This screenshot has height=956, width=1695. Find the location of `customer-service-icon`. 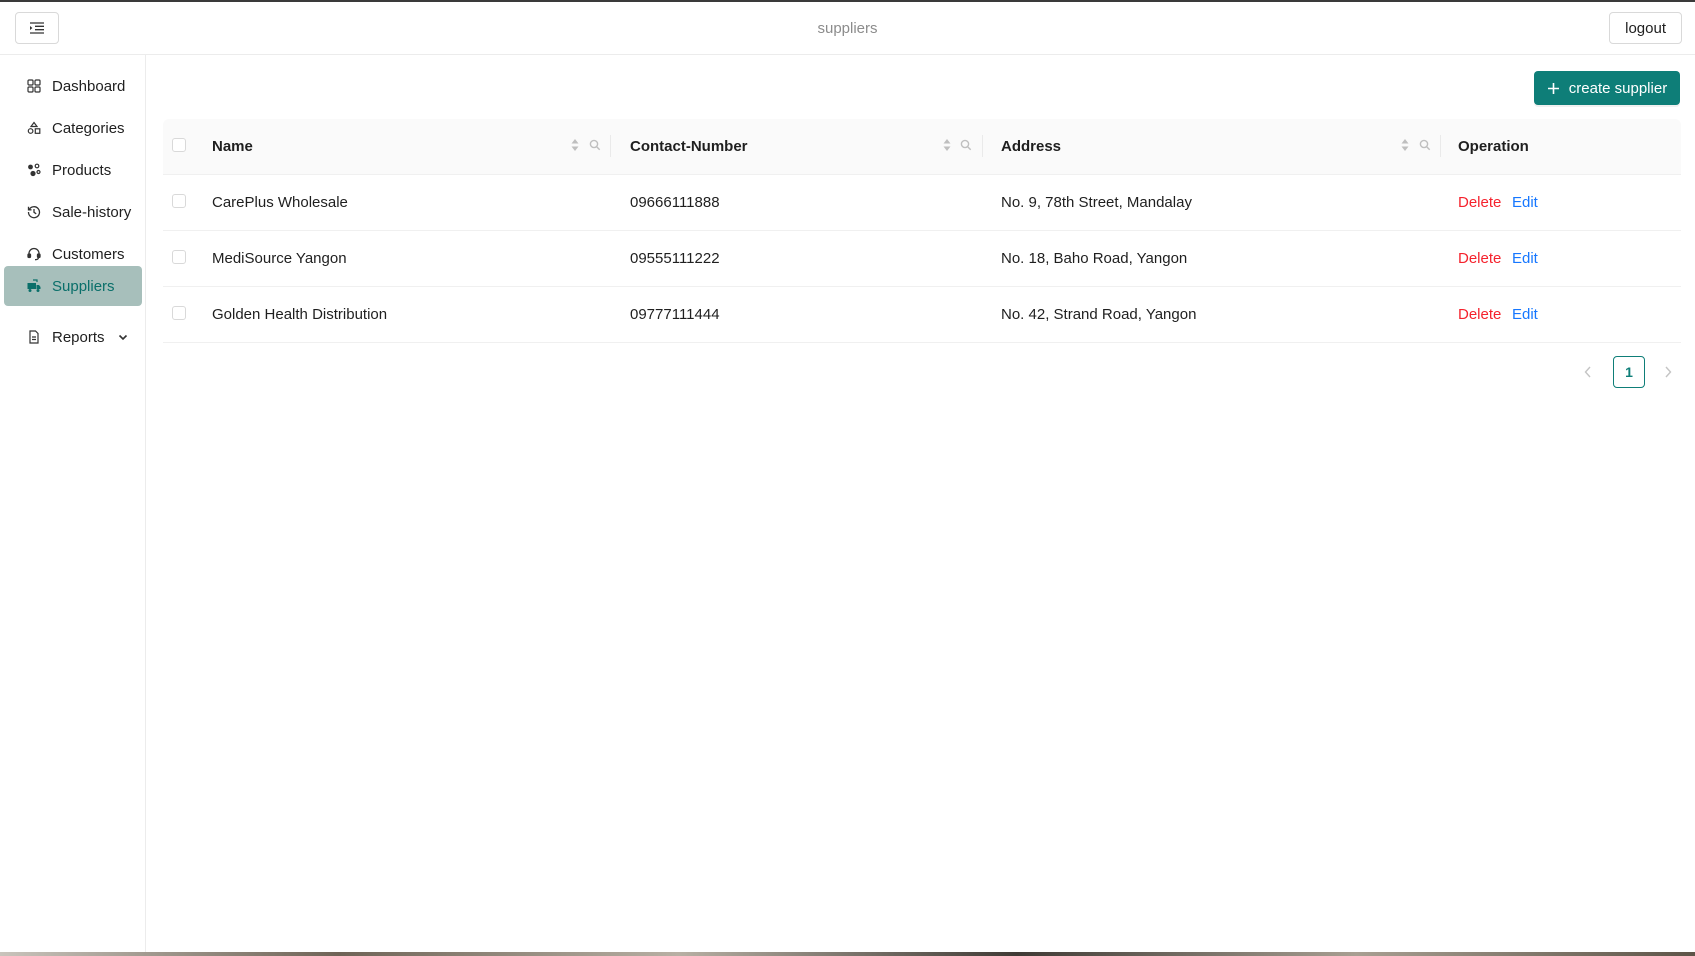

customer-service-icon is located at coordinates (34, 254).